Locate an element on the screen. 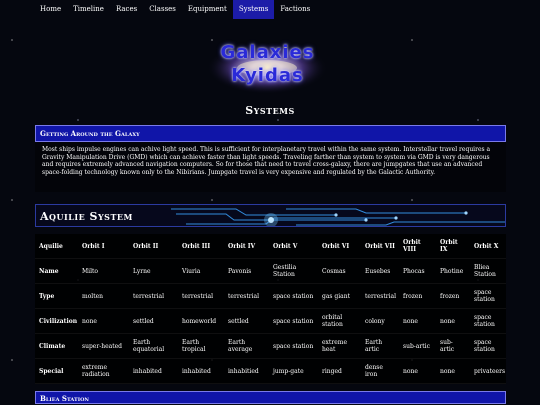 Image resolution: width=540 pixels, height=405 pixels. row-header: Special is located at coordinates (56, 371).